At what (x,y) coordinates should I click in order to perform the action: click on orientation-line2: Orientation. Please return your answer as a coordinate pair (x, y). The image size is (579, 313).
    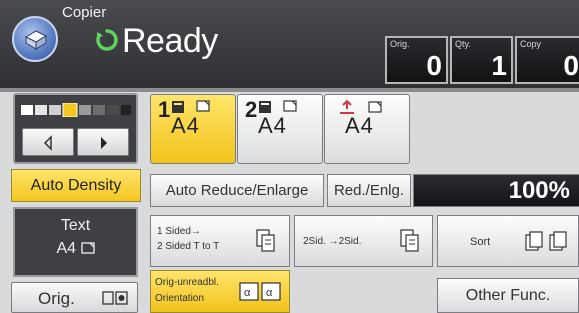
    Looking at the image, I should click on (179, 298).